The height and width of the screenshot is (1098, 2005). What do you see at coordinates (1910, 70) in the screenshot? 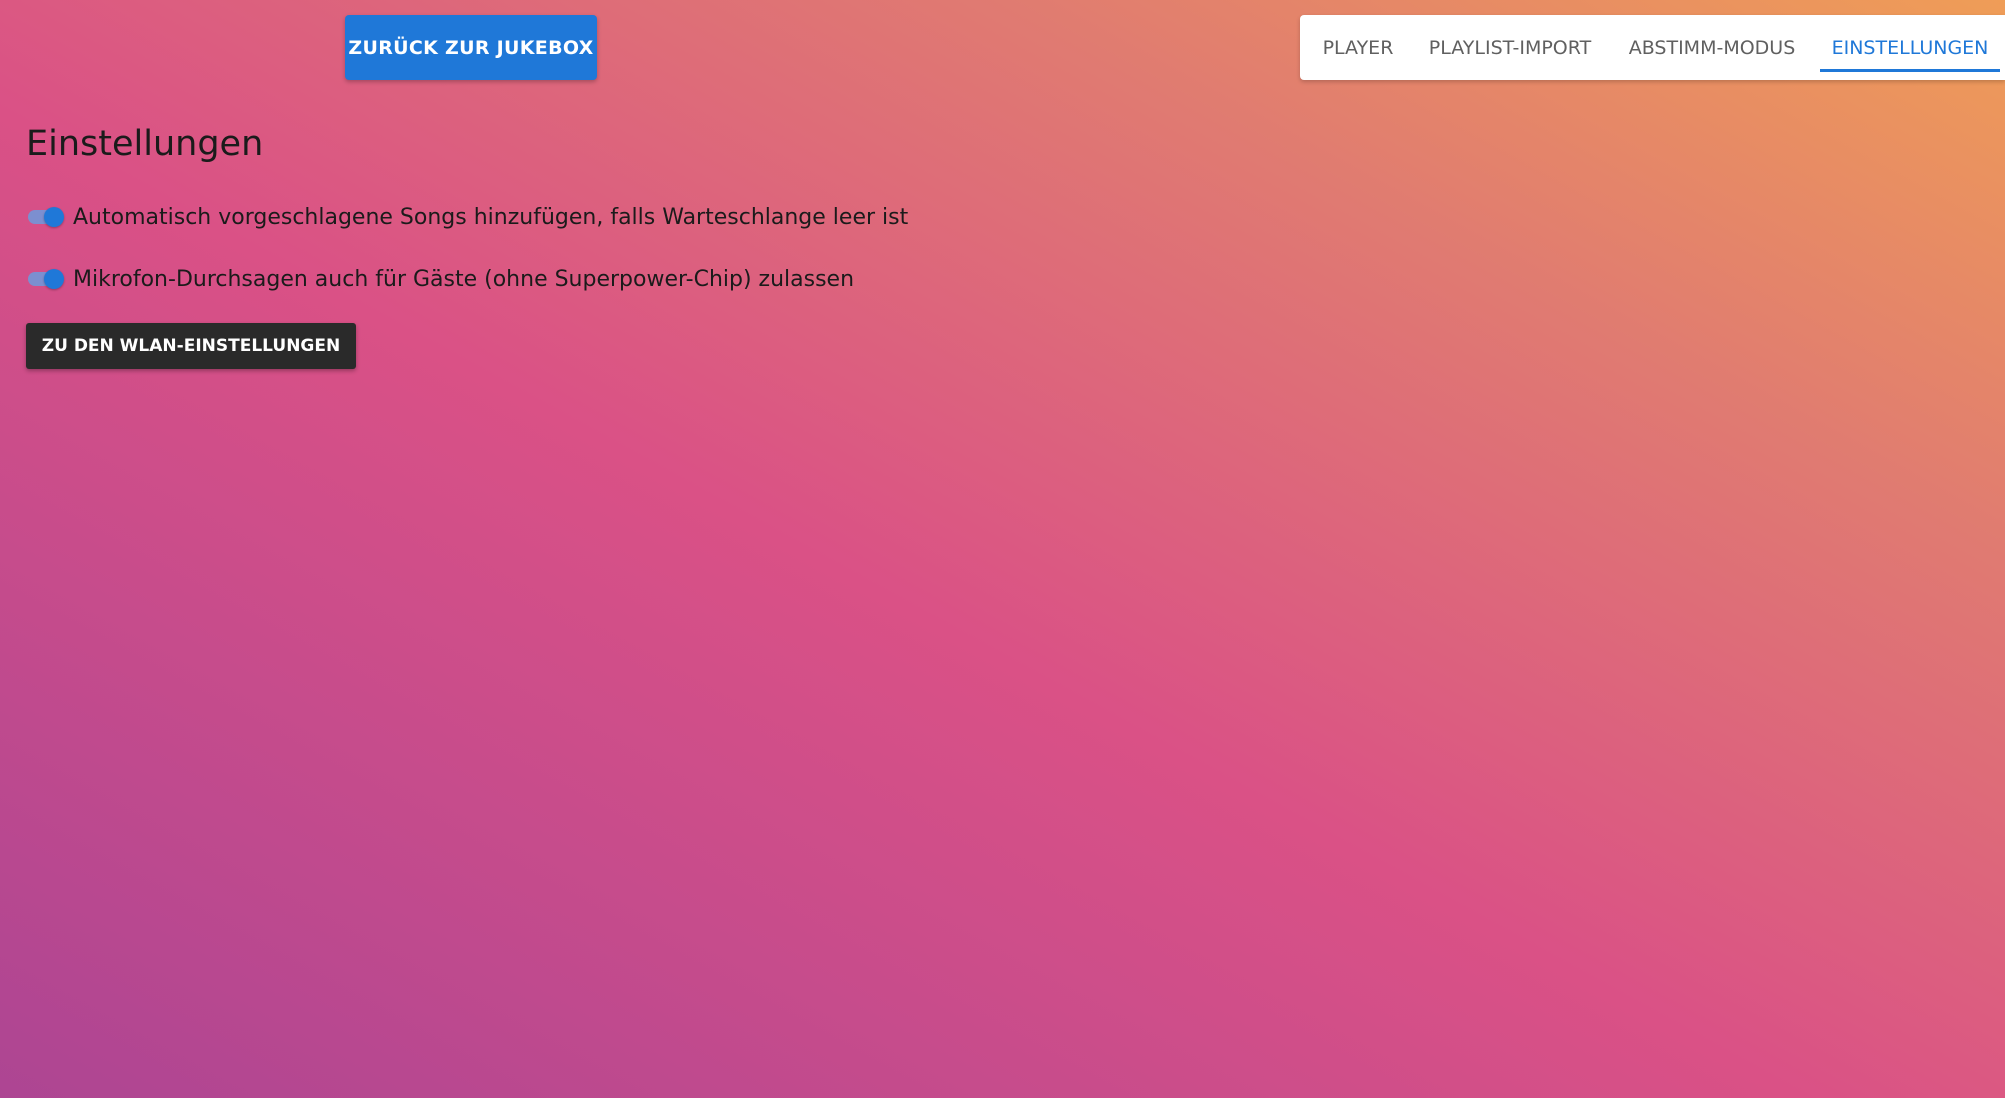
I see `active-tab-indicator` at bounding box center [1910, 70].